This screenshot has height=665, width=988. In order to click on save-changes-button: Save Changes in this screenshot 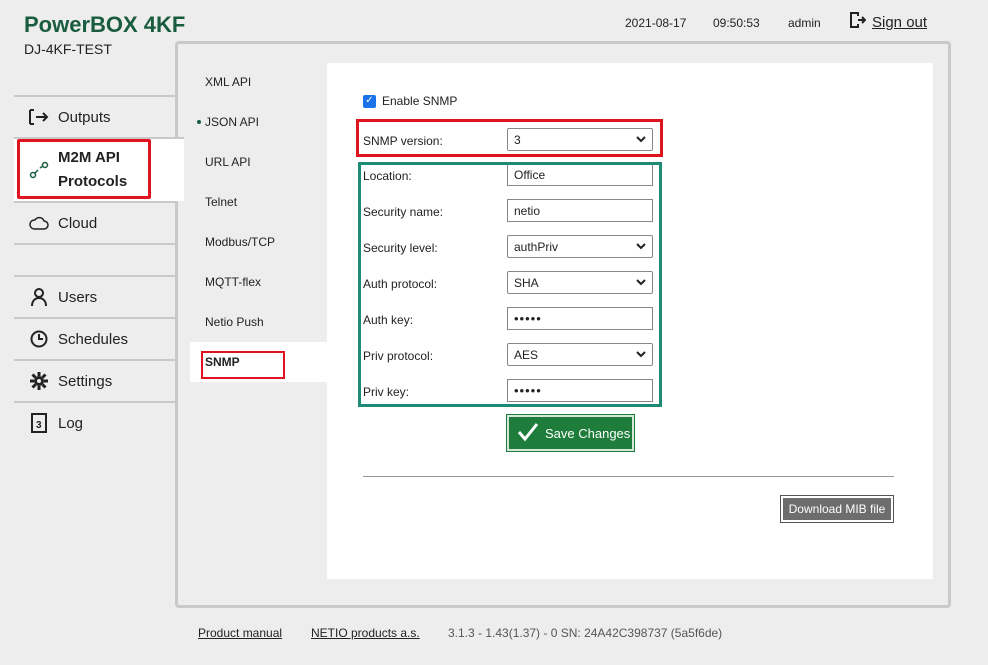, I will do `click(570, 433)`.